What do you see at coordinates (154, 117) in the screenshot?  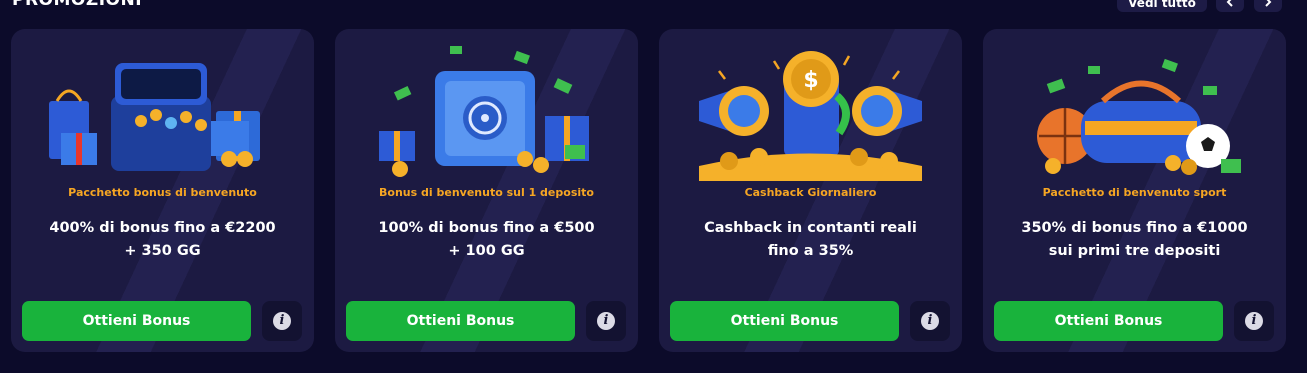 I see `treasure-chest-gifts-icon` at bounding box center [154, 117].